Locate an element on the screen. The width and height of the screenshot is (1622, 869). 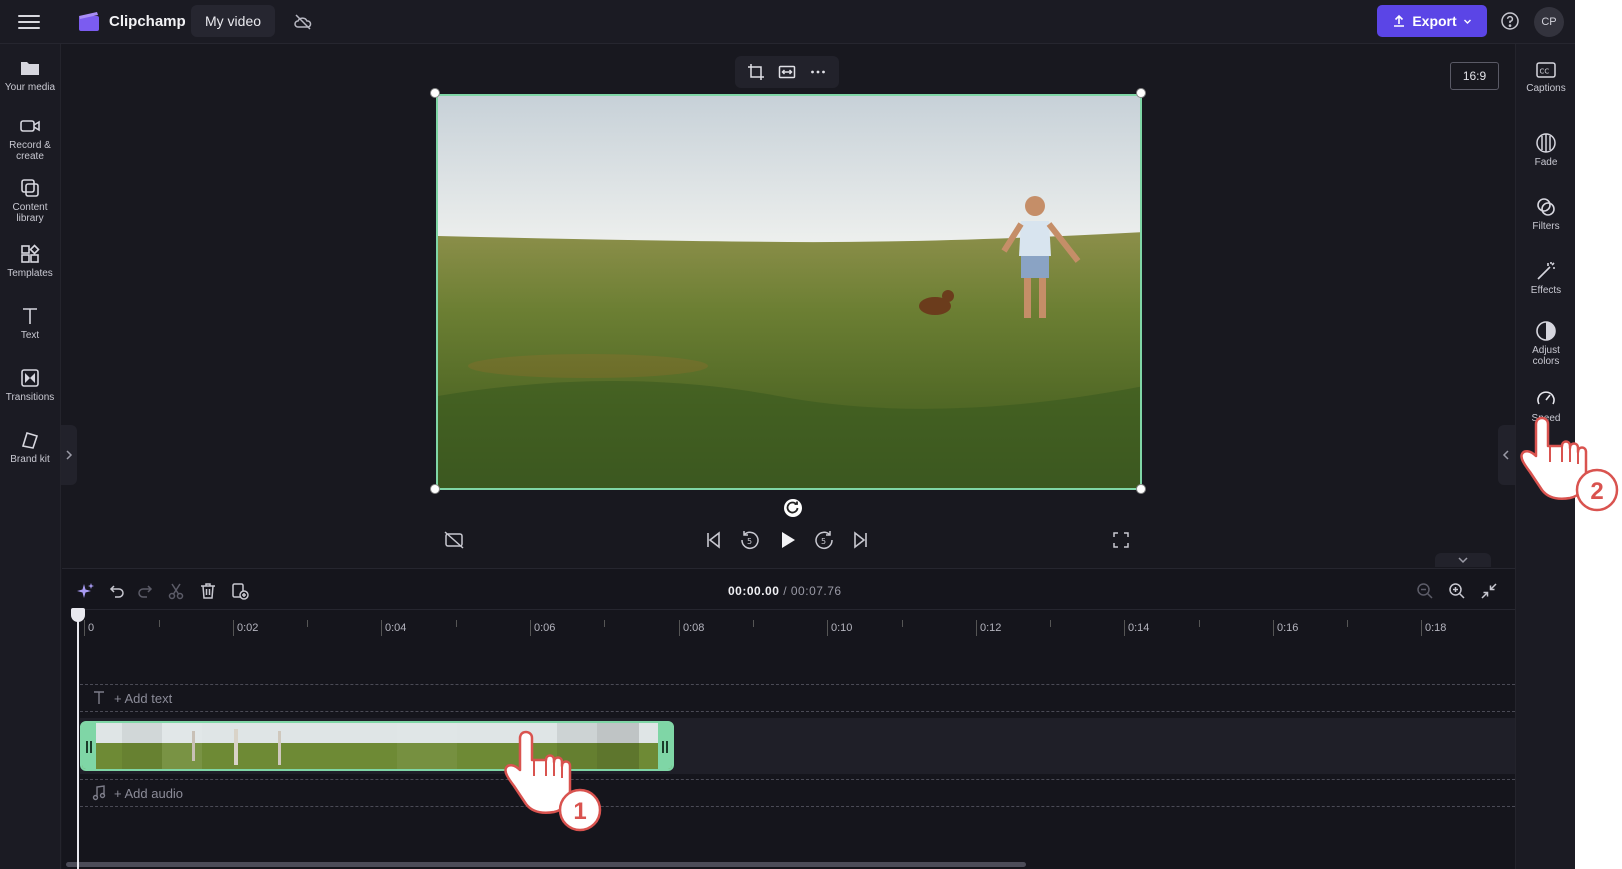
adjust-colors-icon is located at coordinates (1546, 331).